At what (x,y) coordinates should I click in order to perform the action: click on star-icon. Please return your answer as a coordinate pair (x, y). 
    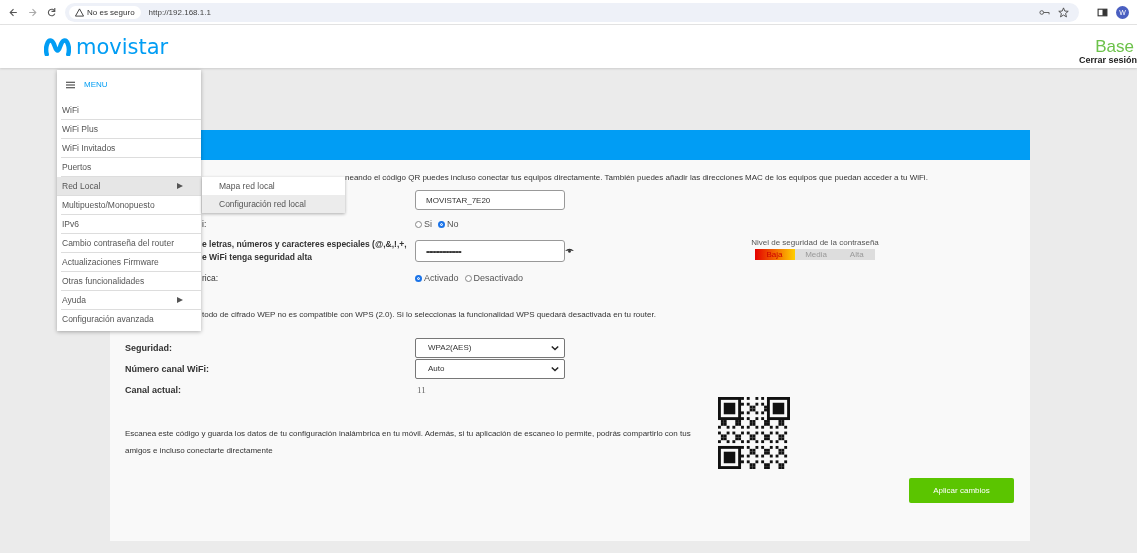
    Looking at the image, I should click on (1063, 12).